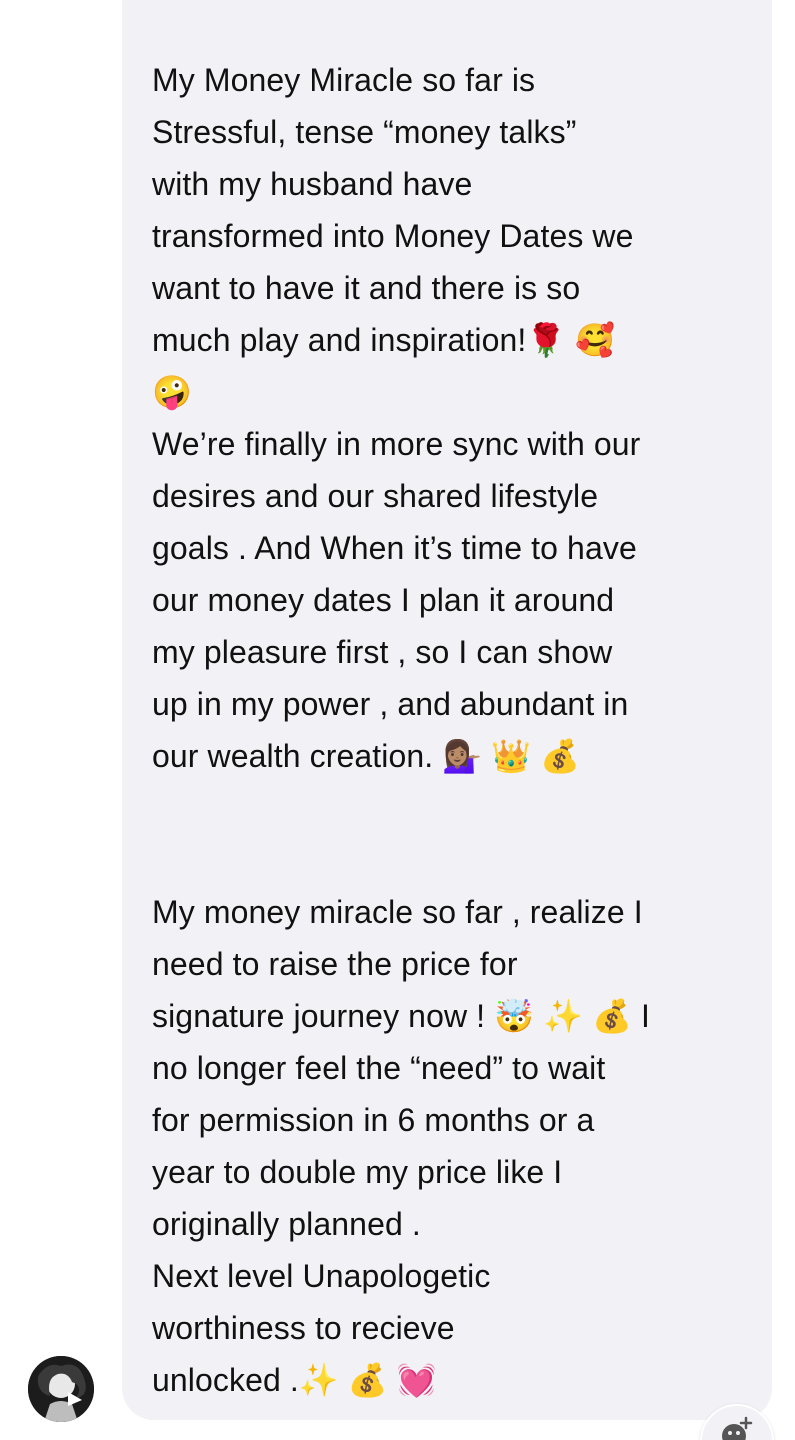  I want to click on add-reaction-icon, so click(737, 1428).